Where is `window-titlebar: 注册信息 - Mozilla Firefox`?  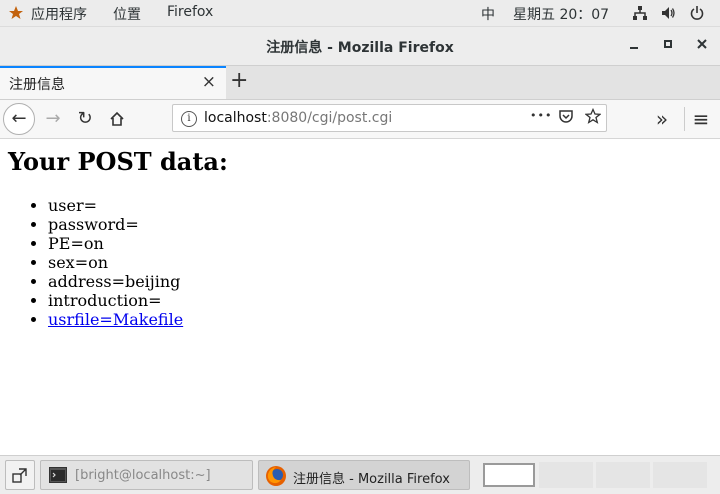
window-titlebar: 注册信息 - Mozilla Firefox is located at coordinates (360, 46).